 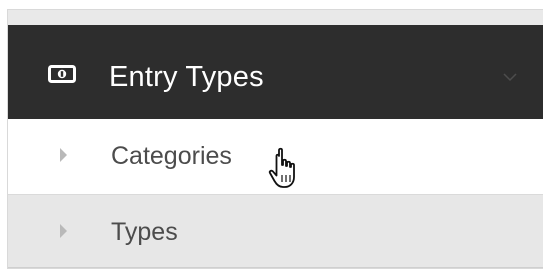 What do you see at coordinates (186, 77) in the screenshot?
I see `menu-header-title: Entry Types` at bounding box center [186, 77].